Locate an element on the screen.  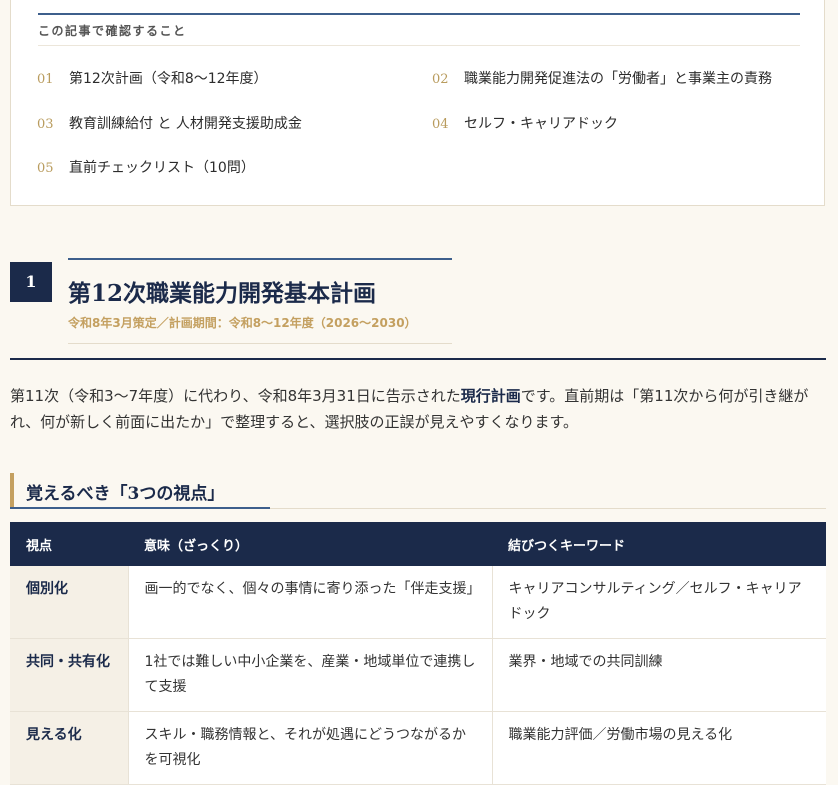
toc-label: セルフ・キャリアドック is located at coordinates (541, 124).